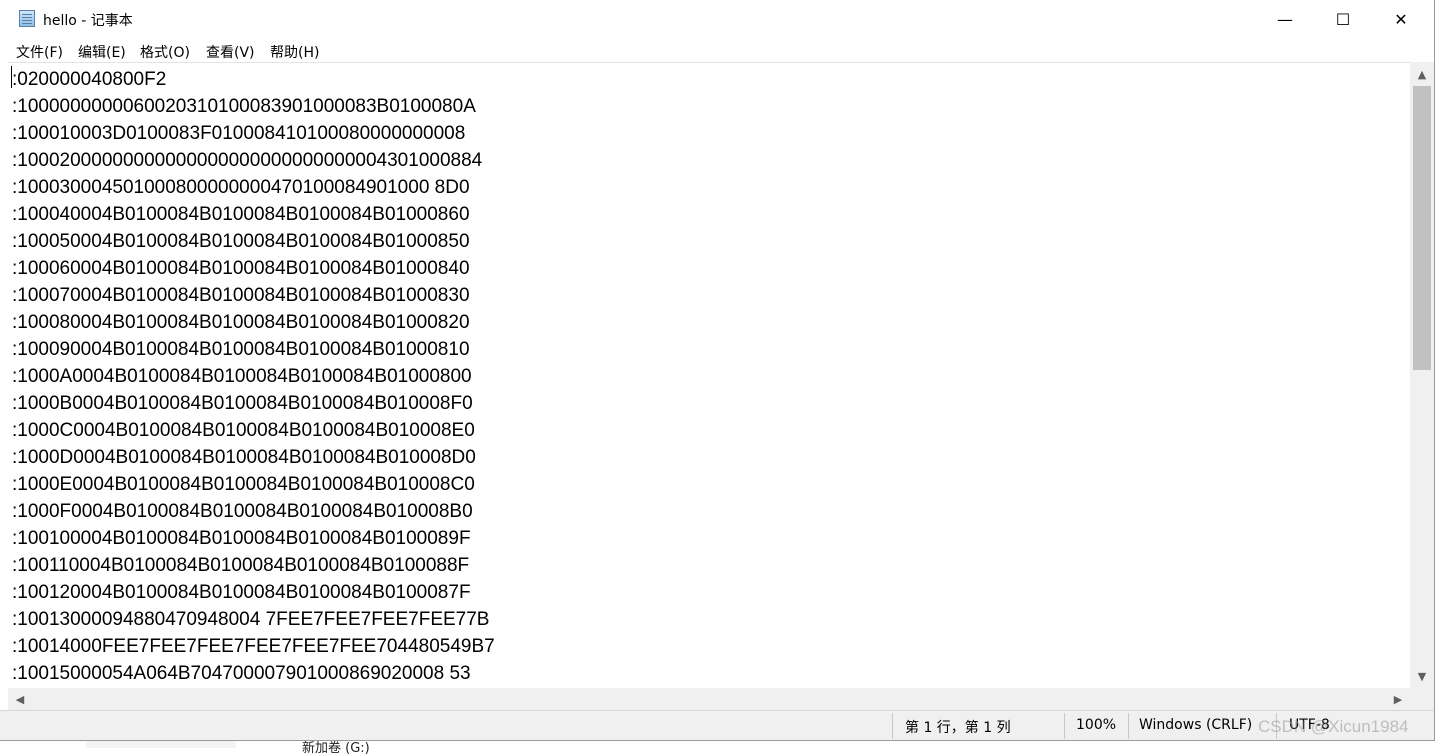 The image size is (1440, 756). I want to click on close-icon: ✕, so click(1401, 19).